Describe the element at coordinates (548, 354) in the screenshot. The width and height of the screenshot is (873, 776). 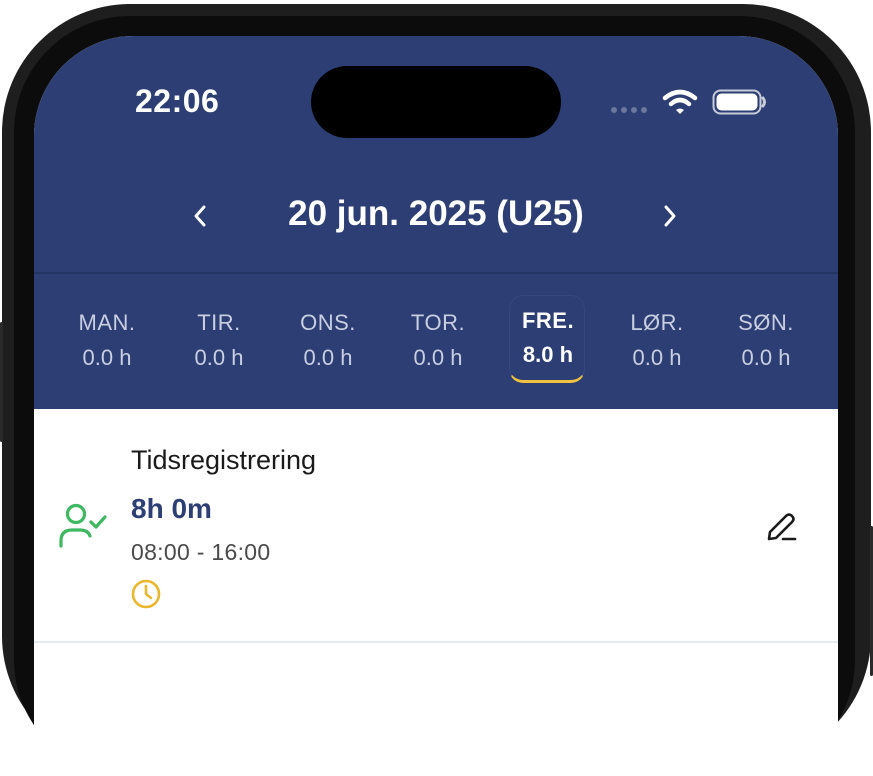
I see `day-hours: 8.0 h` at that location.